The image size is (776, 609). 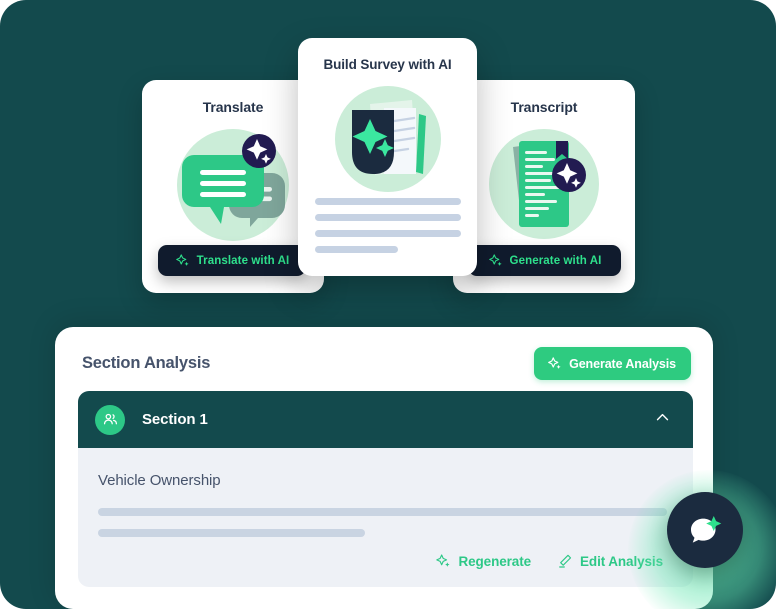 What do you see at coordinates (159, 480) in the screenshot?
I see `question-title: Vehicle Ownership` at bounding box center [159, 480].